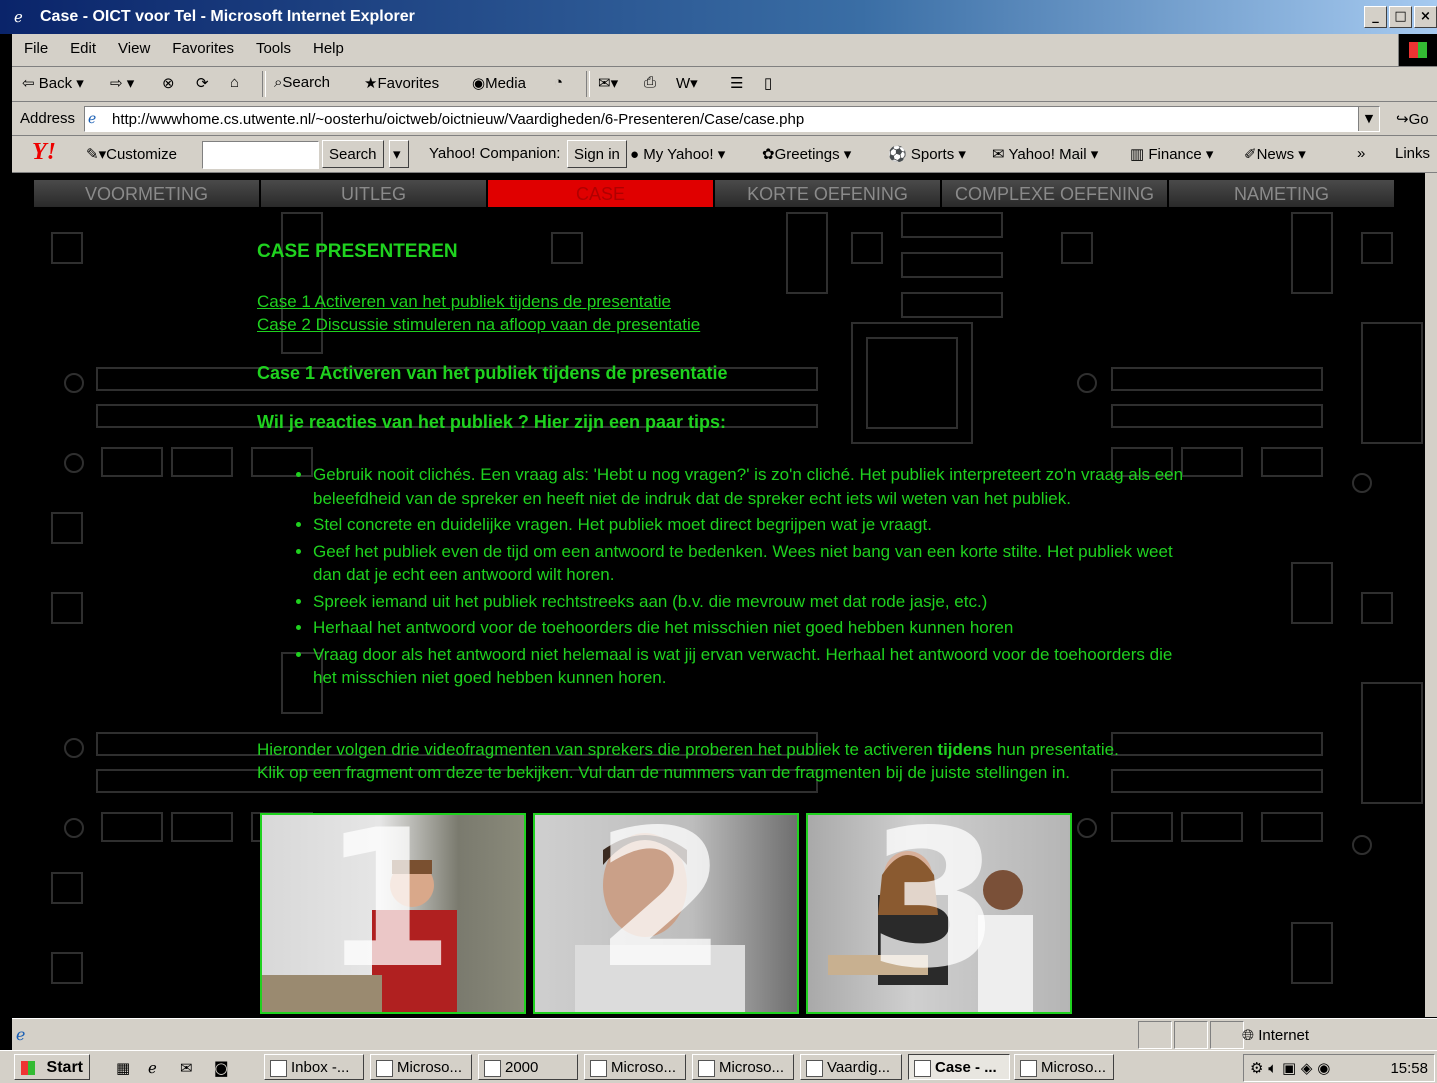 This screenshot has height=1083, width=1437. I want to click on video-fragment-3: 3, so click(939, 913).